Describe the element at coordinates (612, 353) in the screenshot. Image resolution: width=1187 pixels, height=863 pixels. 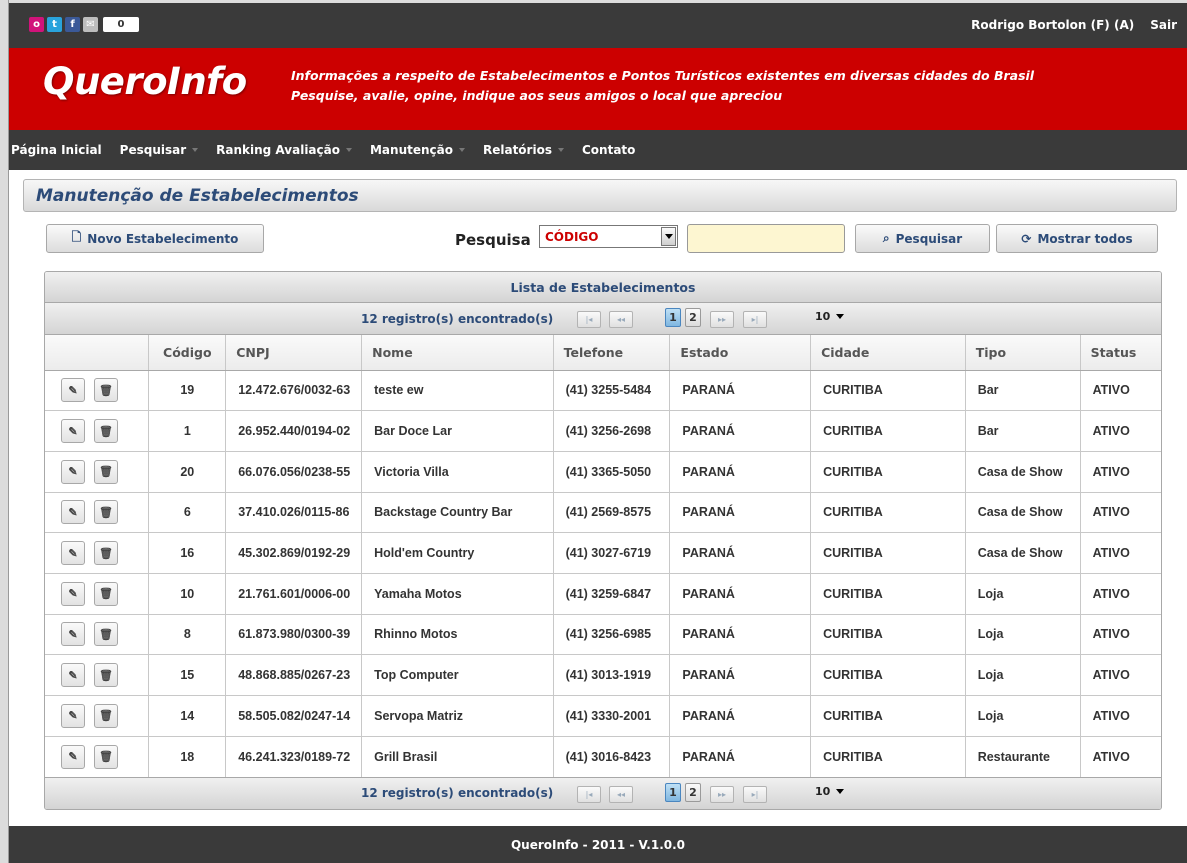
I see `col-telefone: Telefone` at that location.